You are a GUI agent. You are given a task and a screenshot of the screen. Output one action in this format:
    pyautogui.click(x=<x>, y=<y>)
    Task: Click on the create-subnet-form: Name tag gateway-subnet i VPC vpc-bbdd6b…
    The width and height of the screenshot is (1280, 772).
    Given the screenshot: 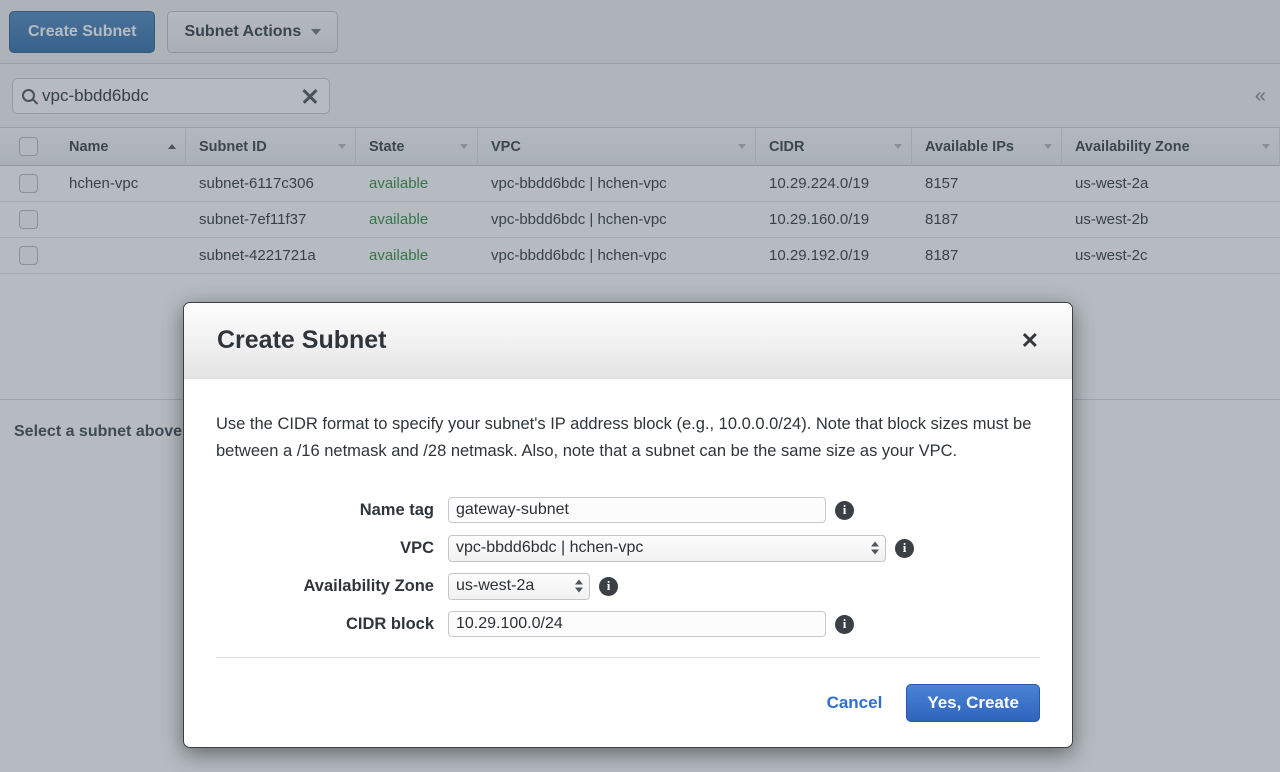 What is the action you would take?
    pyautogui.click(x=628, y=567)
    